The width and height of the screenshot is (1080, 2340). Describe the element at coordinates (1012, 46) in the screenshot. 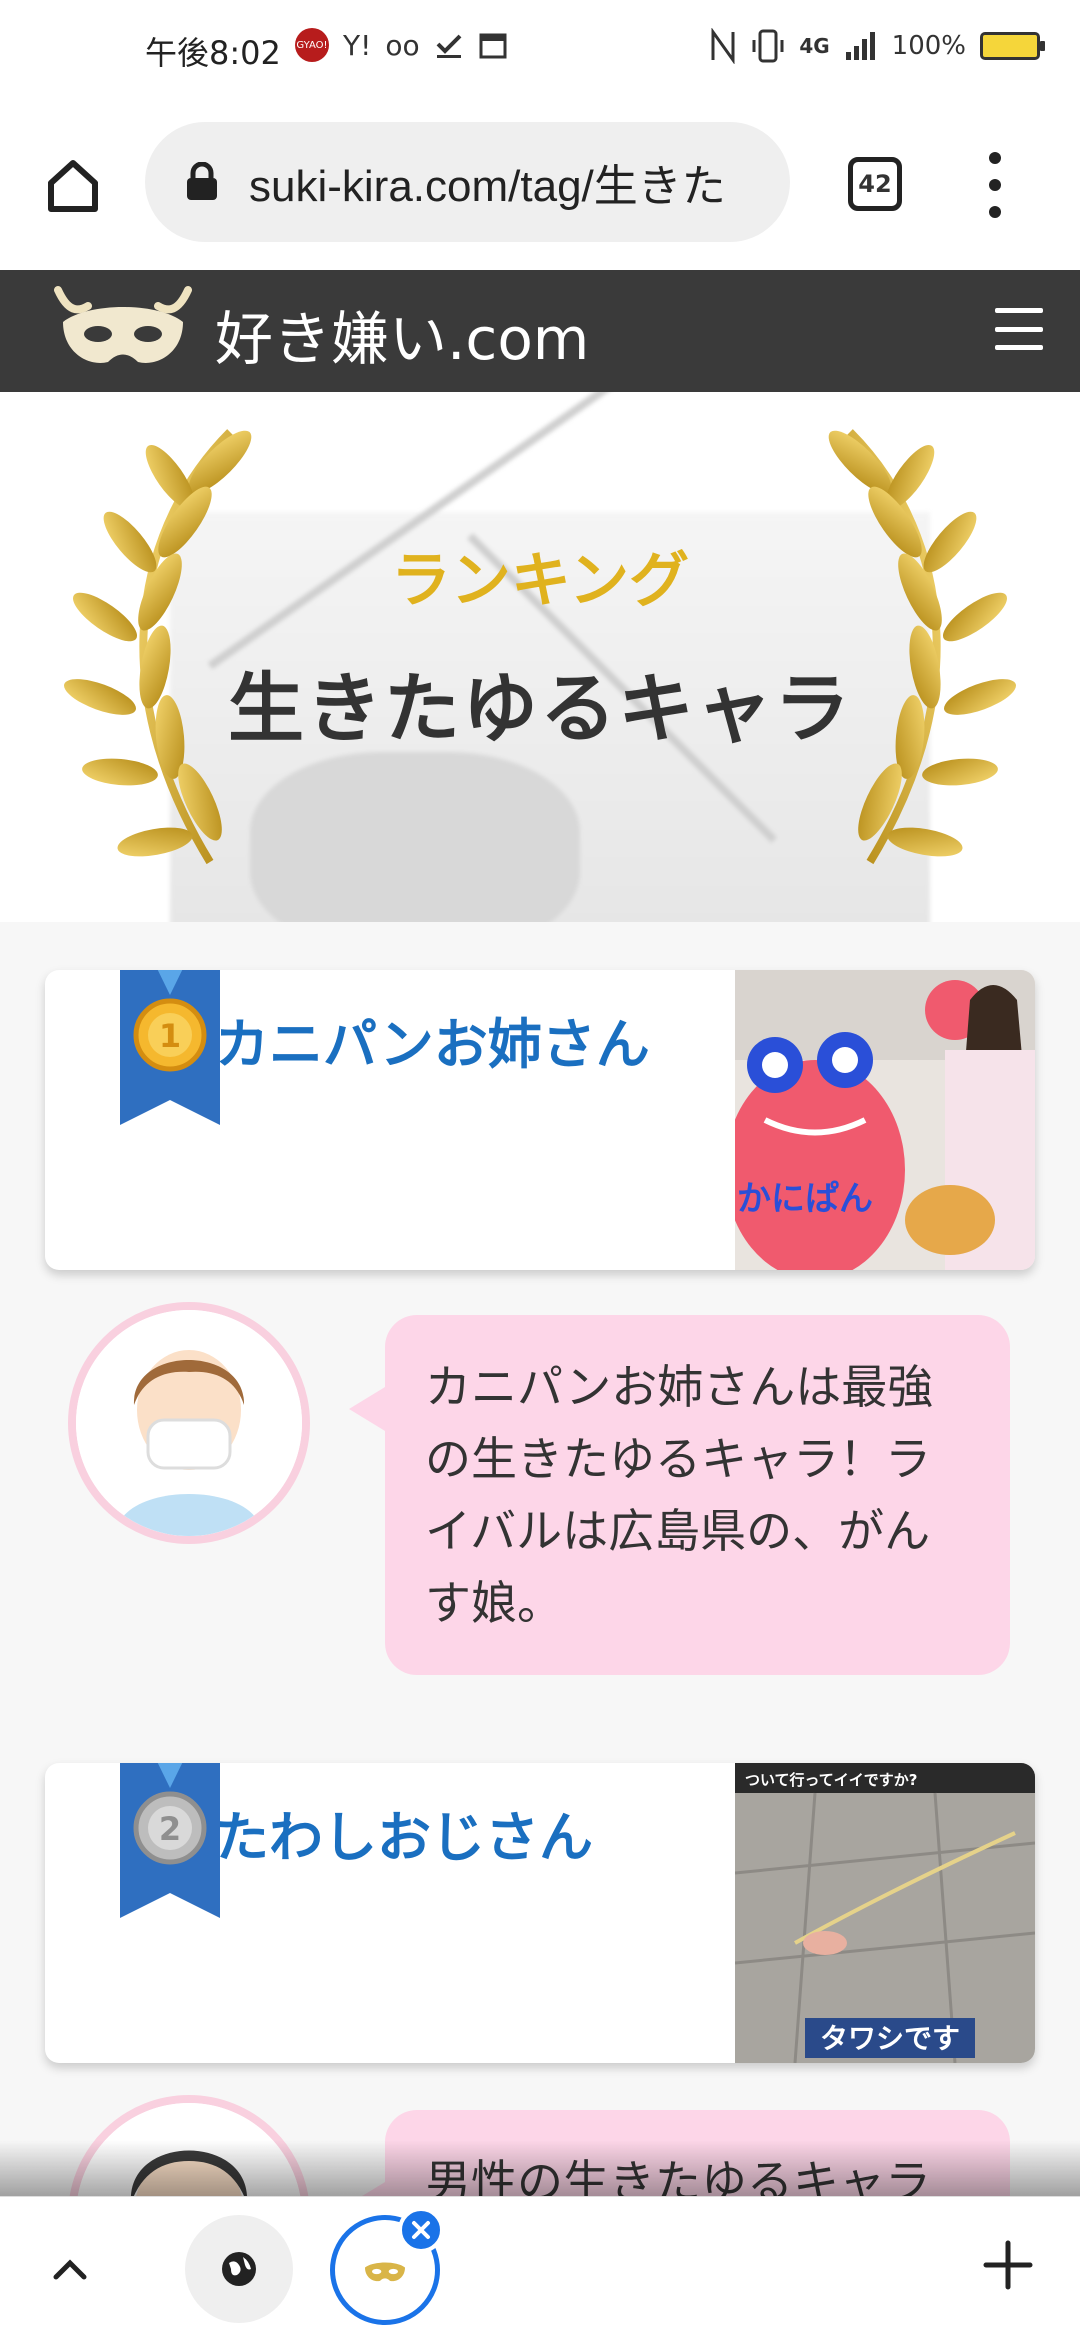

I see `battery-icon` at that location.